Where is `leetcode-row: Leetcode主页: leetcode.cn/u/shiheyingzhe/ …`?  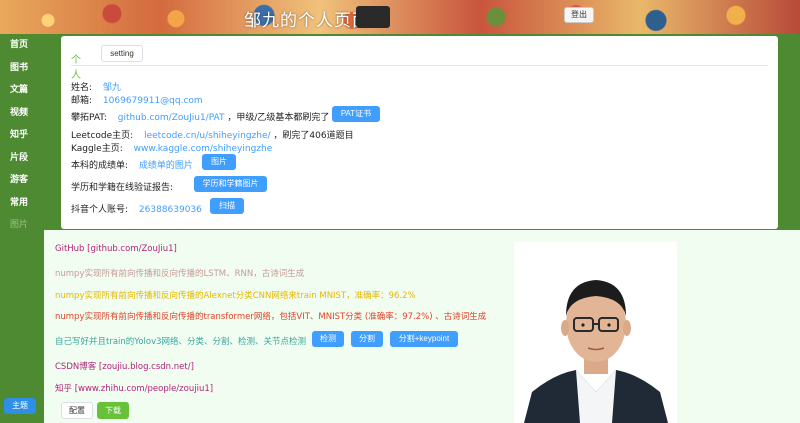
leetcode-row: Leetcode主页: leetcode.cn/u/shiheyingzhe/ … is located at coordinates (212, 134).